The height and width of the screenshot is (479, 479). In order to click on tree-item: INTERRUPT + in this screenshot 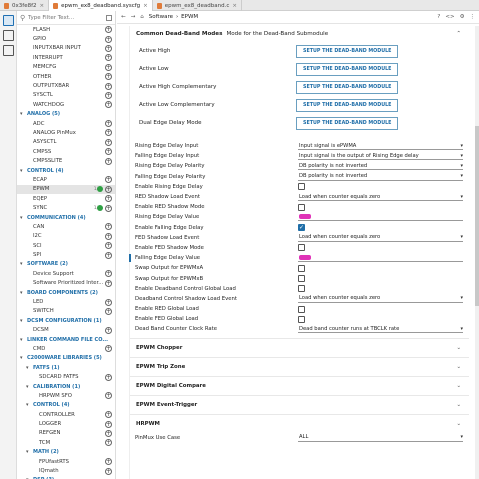, I will do `click(66, 57)`.